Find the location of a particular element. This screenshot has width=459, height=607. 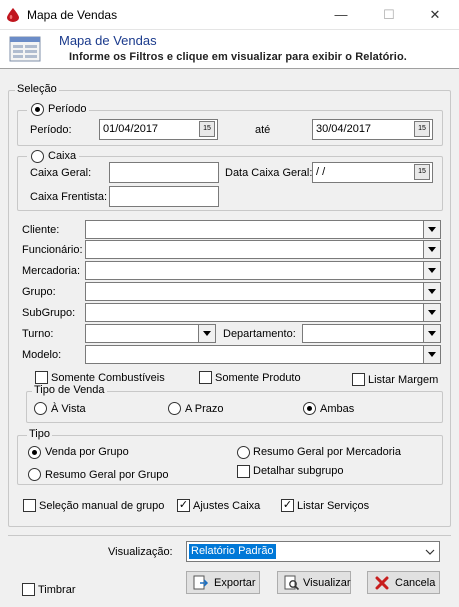

exportar-button: Exportar is located at coordinates (223, 582).